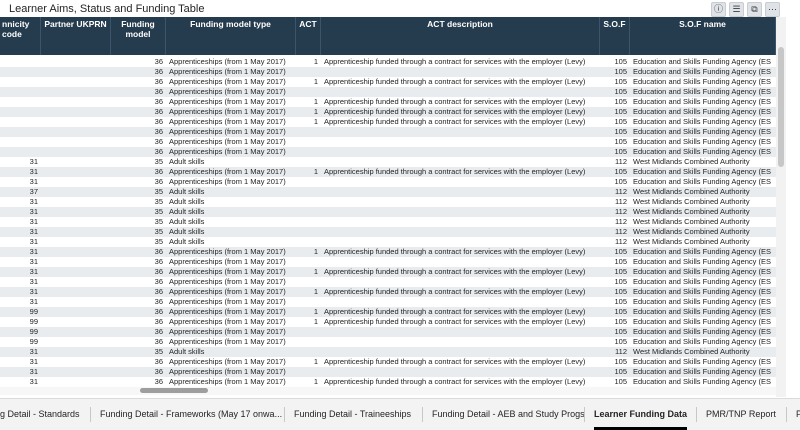  What do you see at coordinates (33, 341) in the screenshot?
I see `cell-ethnicity-code: 99` at bounding box center [33, 341].